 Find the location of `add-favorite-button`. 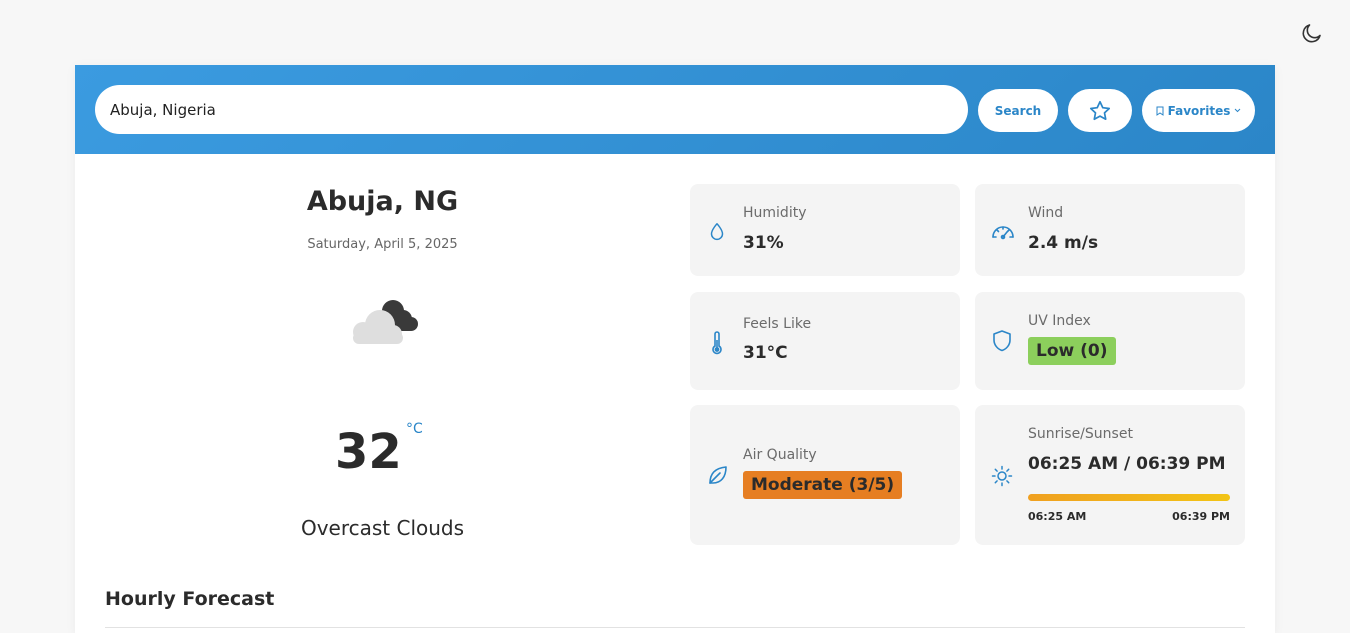

add-favorite-button is located at coordinates (1100, 110).